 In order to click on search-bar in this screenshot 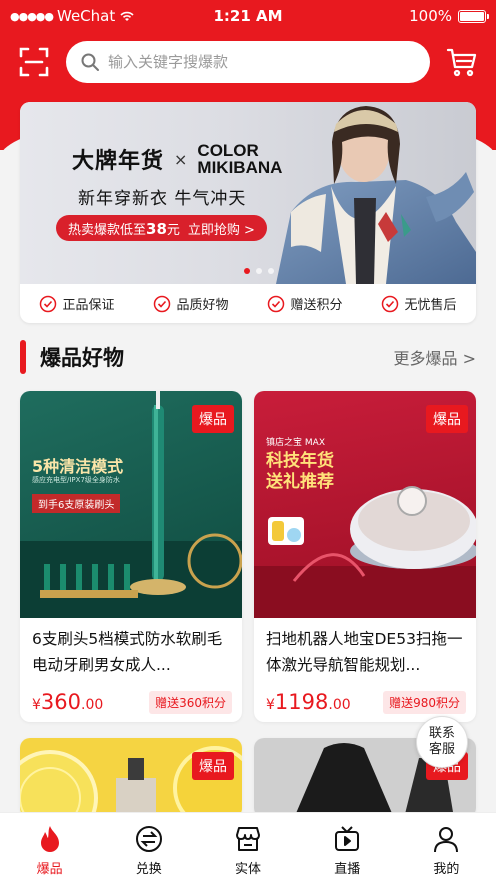, I will do `click(248, 62)`.